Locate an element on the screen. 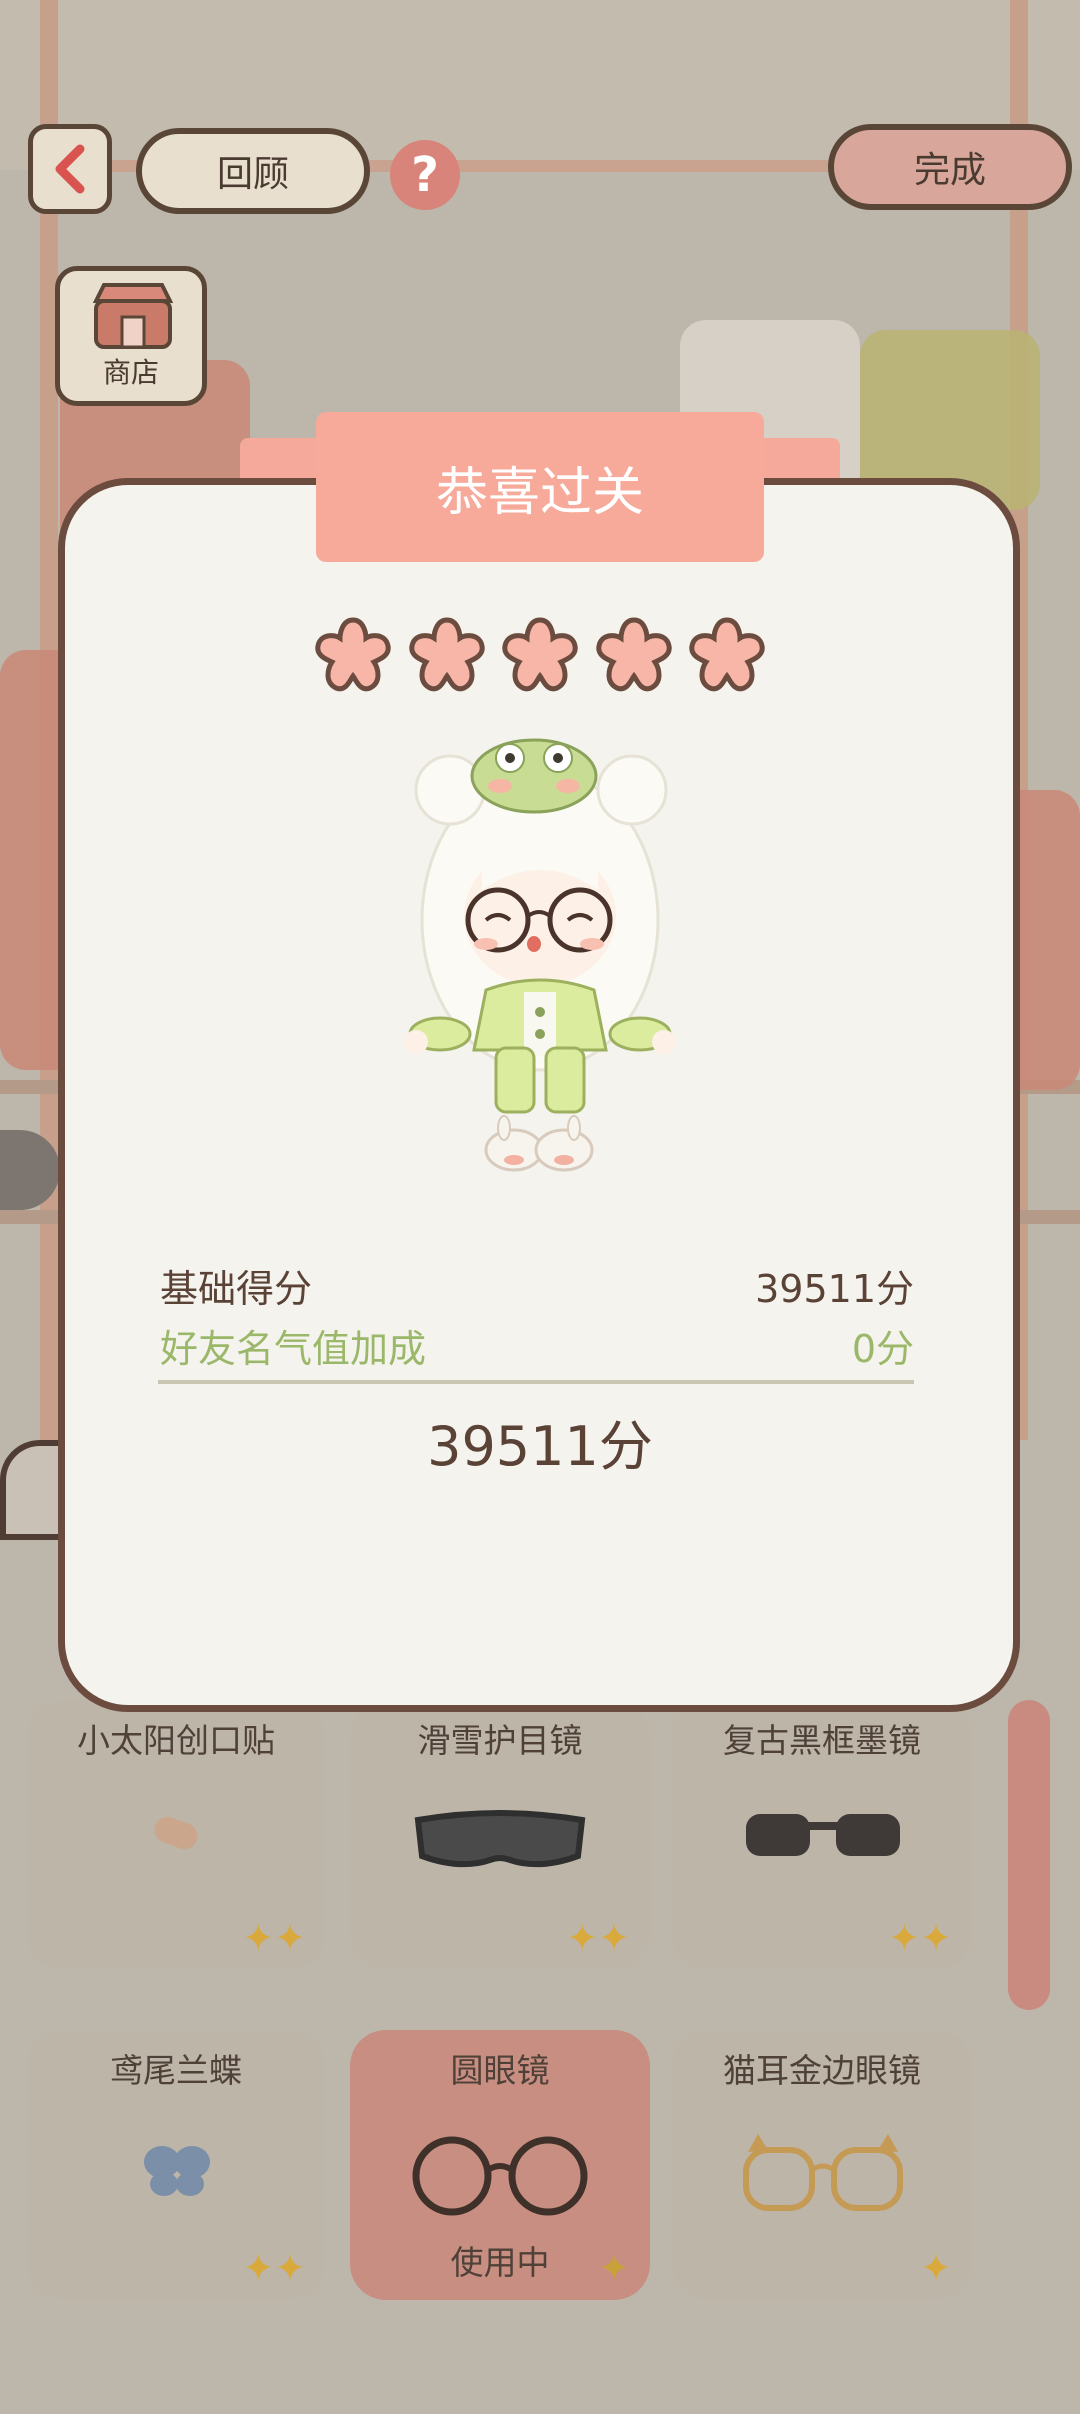 This screenshot has width=1080, height=2414. base-score-value: 39511分 is located at coordinates (834, 1289).